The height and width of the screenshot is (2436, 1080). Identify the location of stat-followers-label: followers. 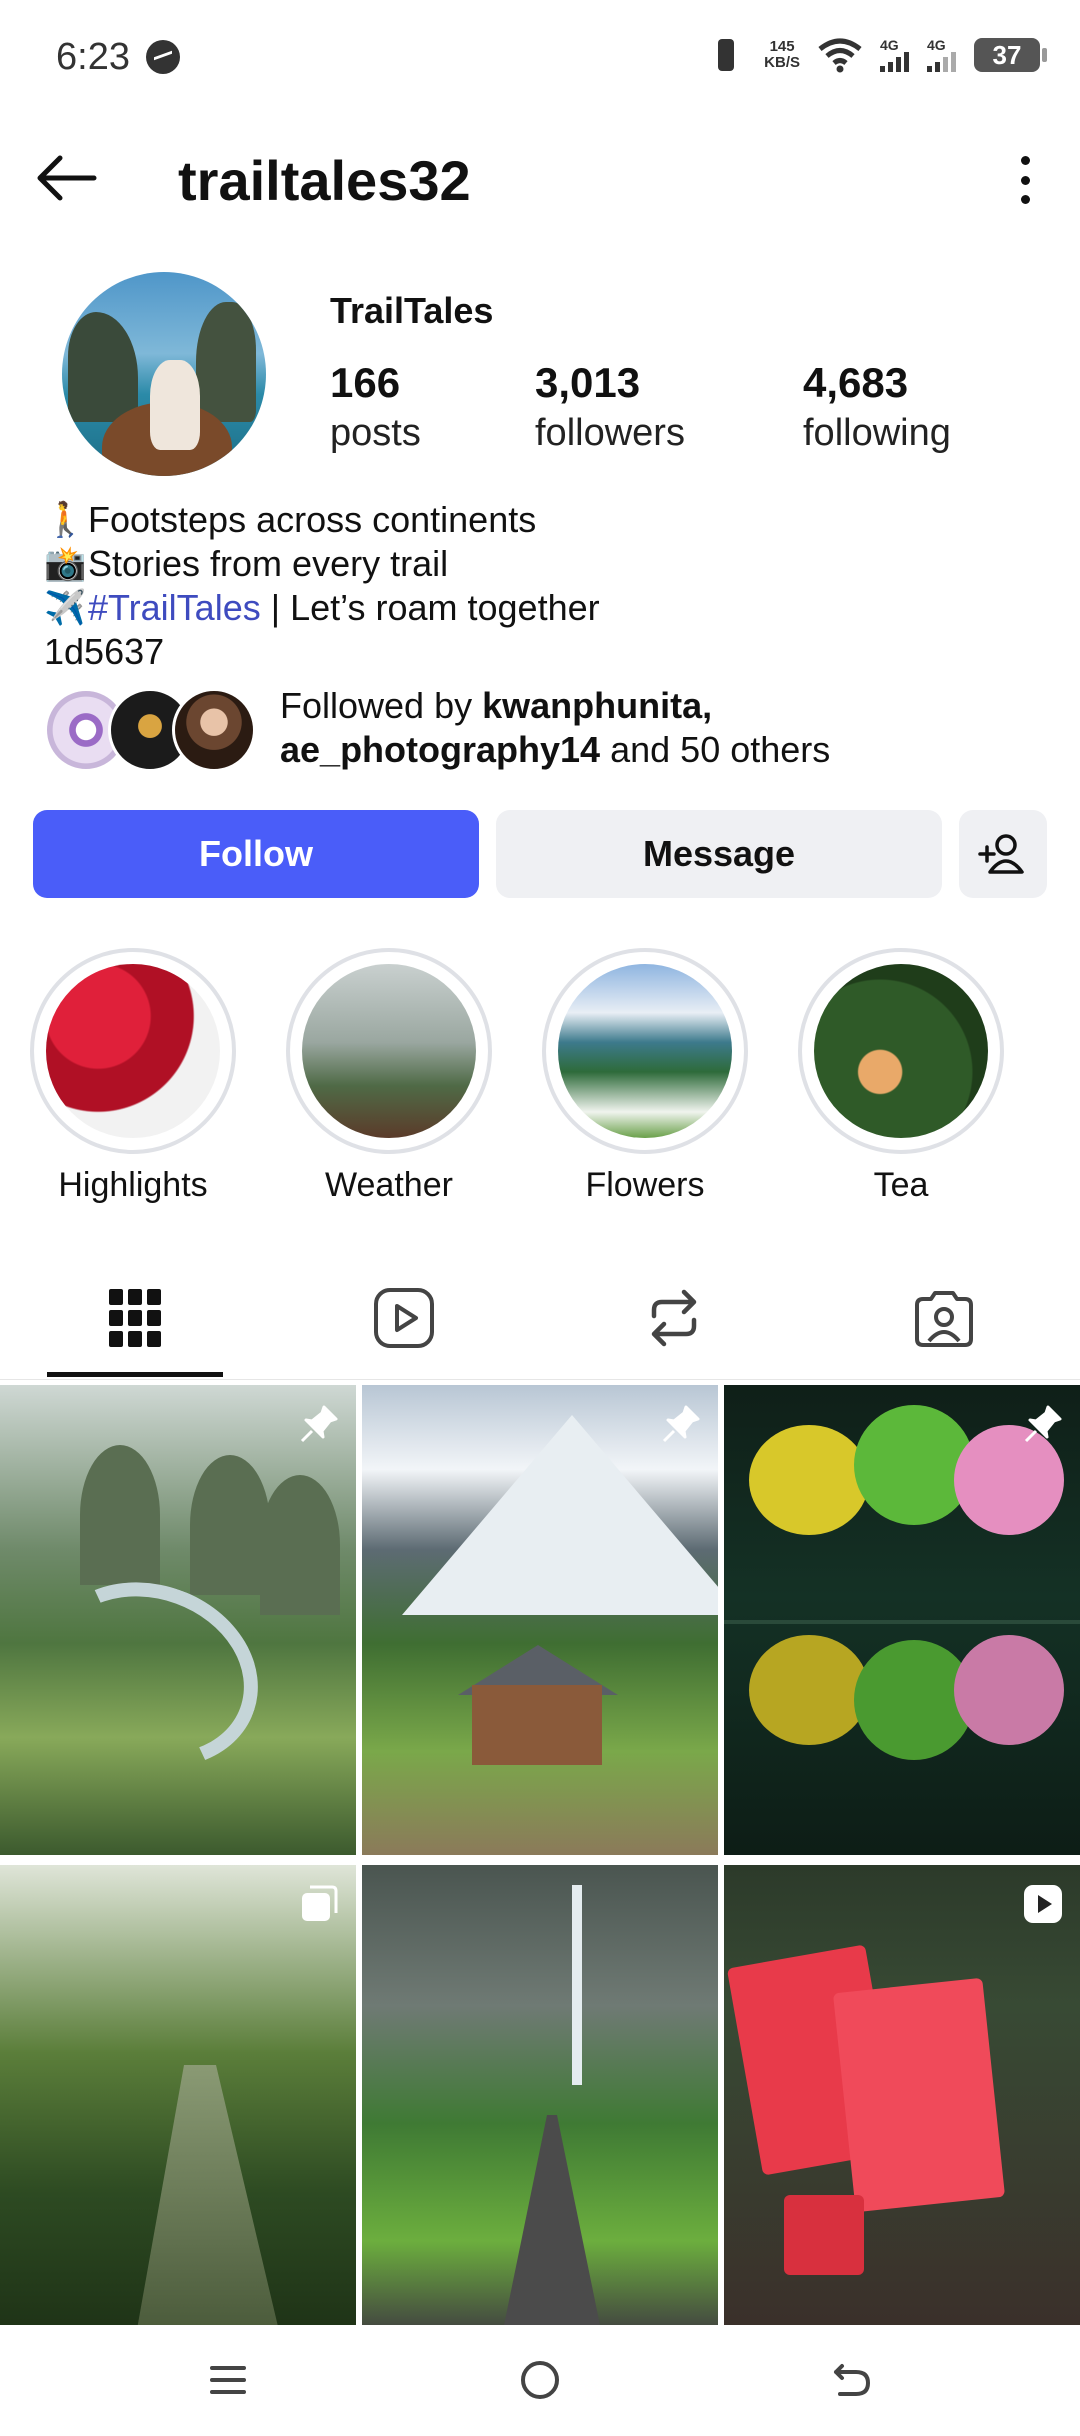
(610, 433).